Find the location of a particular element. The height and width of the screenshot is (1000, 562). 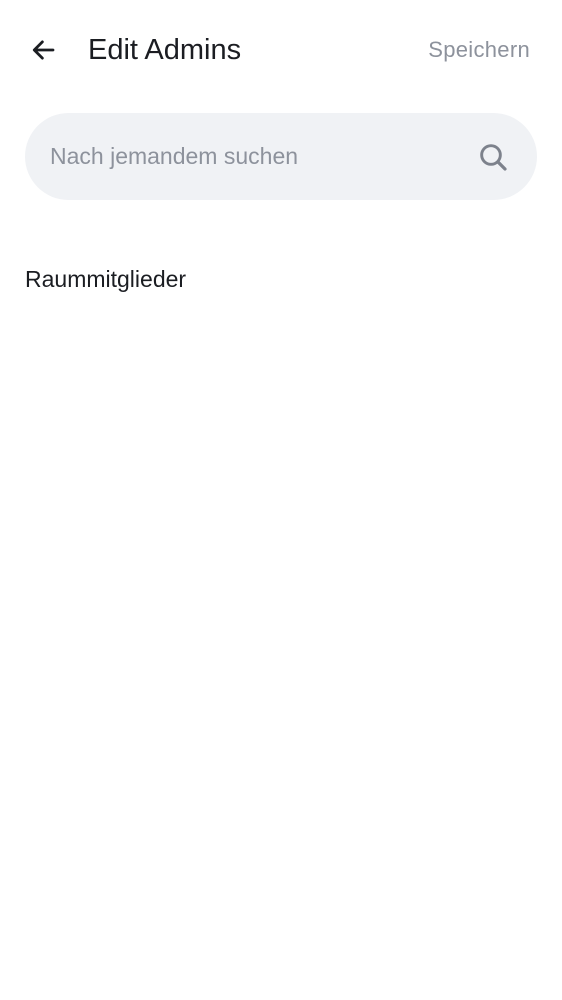

arrow-left-icon is located at coordinates (43, 50).